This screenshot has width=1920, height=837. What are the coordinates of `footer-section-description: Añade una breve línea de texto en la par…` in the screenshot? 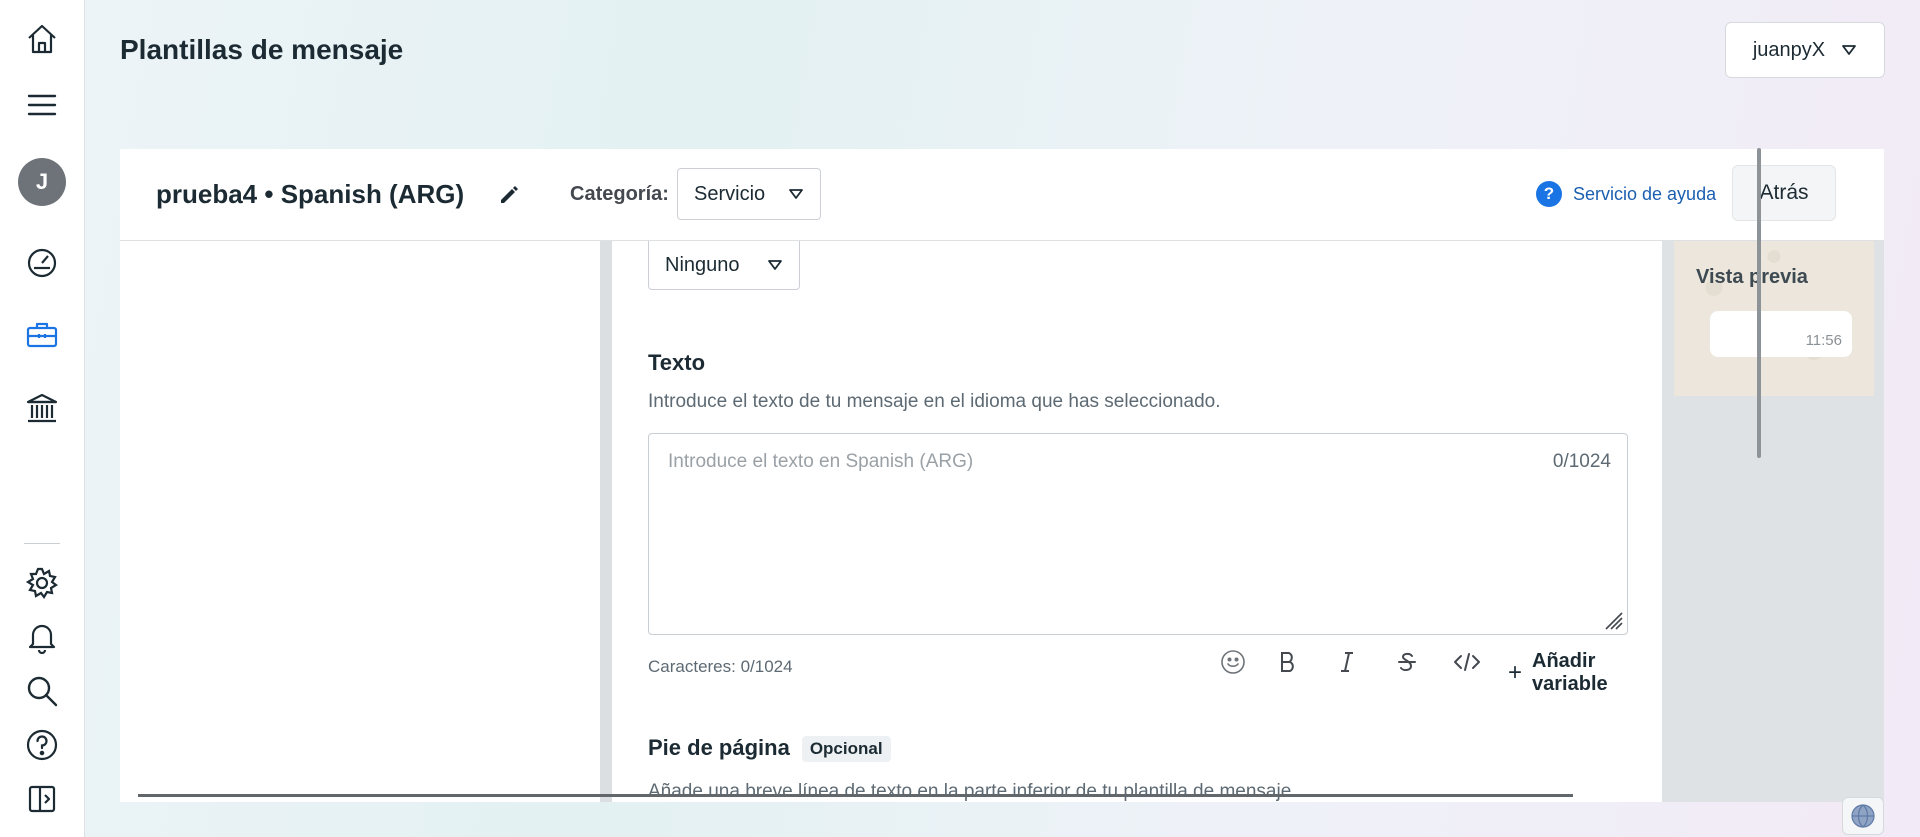 It's located at (972, 791).